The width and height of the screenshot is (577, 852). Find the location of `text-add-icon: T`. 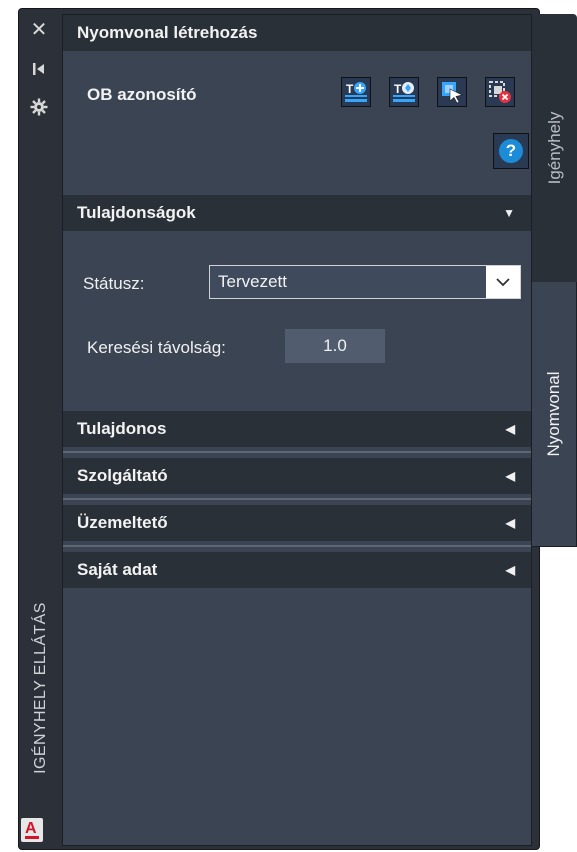

text-add-icon: T is located at coordinates (356, 92).